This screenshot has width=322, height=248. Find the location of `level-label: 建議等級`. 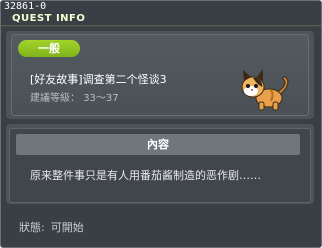

level-label: 建議等級 is located at coordinates (50, 98).